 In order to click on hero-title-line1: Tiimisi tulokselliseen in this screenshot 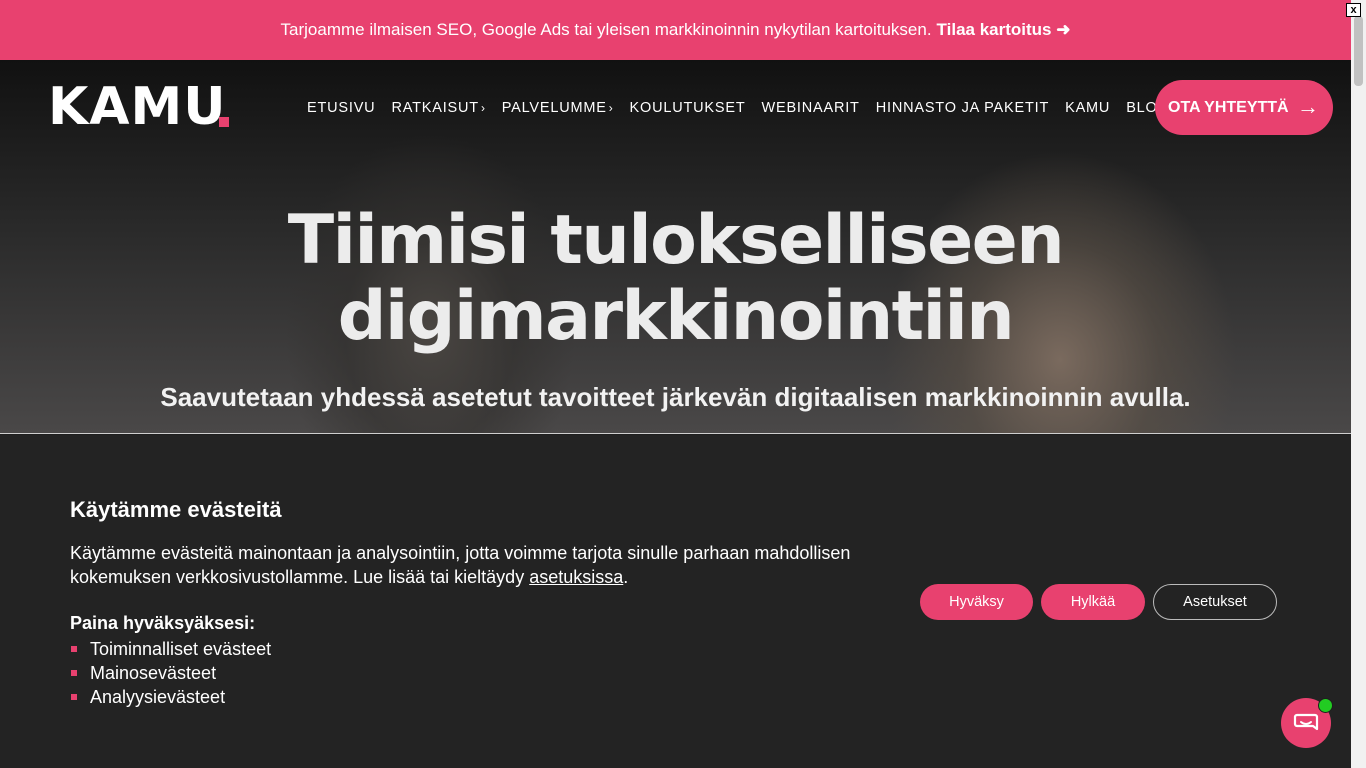, I will do `click(676, 240)`.